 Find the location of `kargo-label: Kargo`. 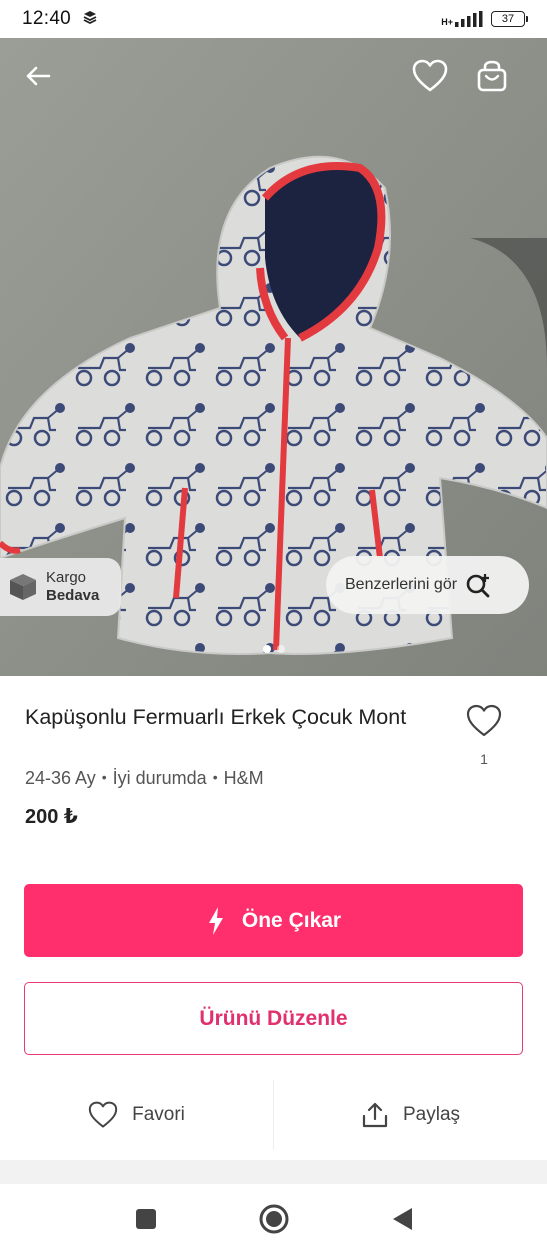

kargo-label: Kargo is located at coordinates (66, 577).